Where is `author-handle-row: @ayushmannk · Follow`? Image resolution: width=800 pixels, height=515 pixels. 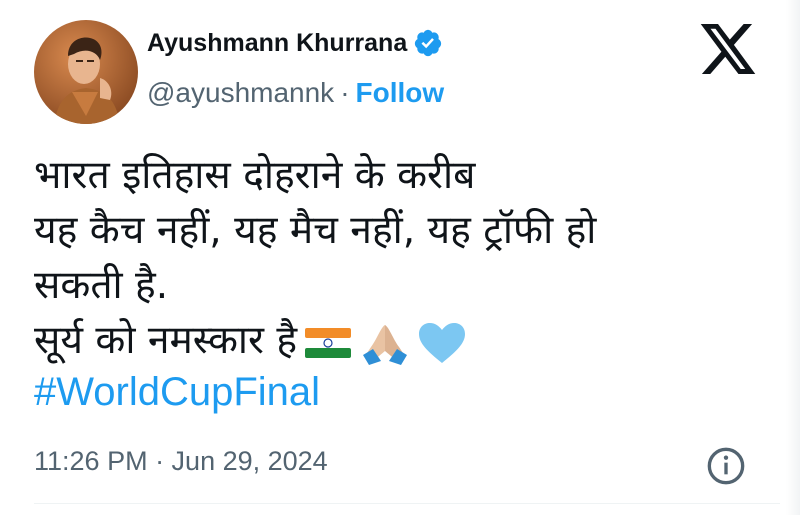
author-handle-row: @ayushmannk · Follow is located at coordinates (295, 93).